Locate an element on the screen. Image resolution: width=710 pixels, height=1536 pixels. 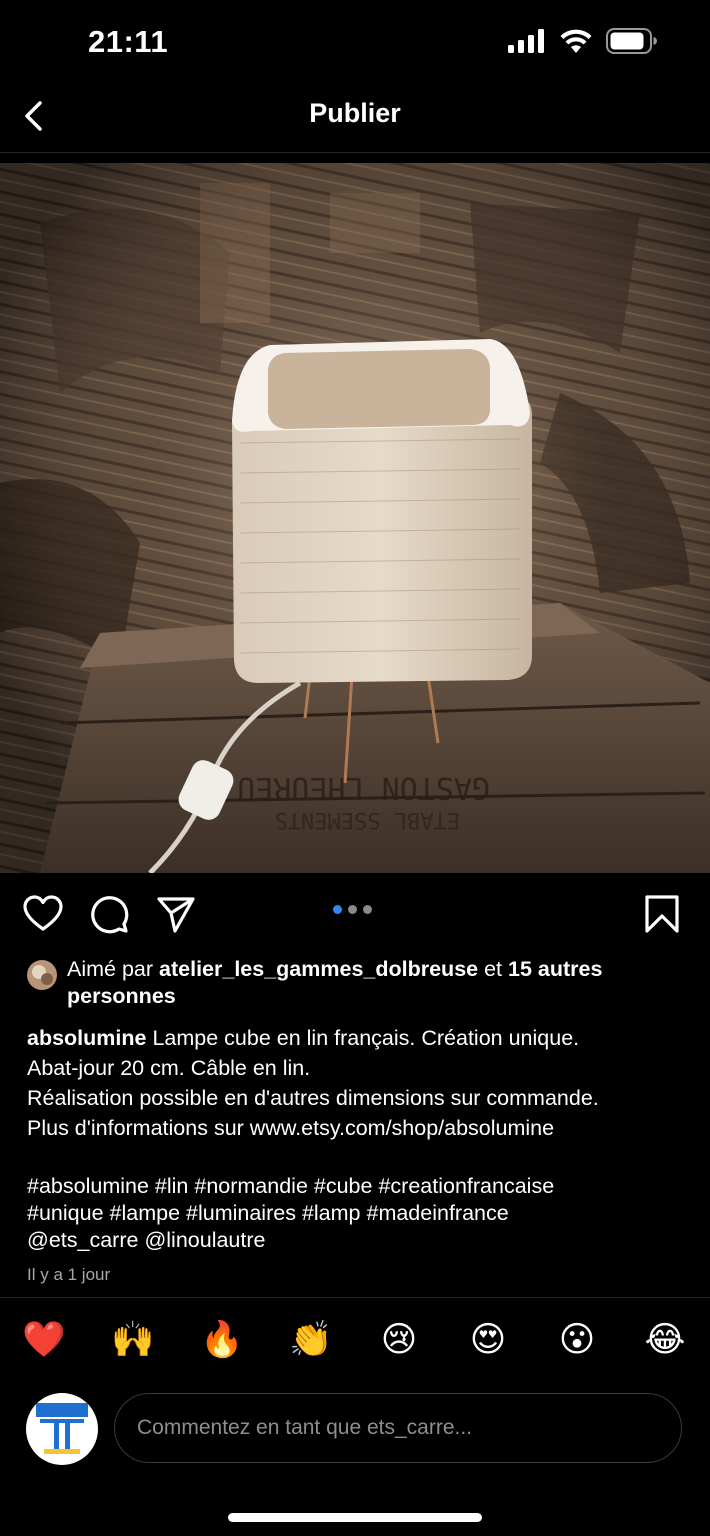
status-icons is located at coordinates (583, 41).